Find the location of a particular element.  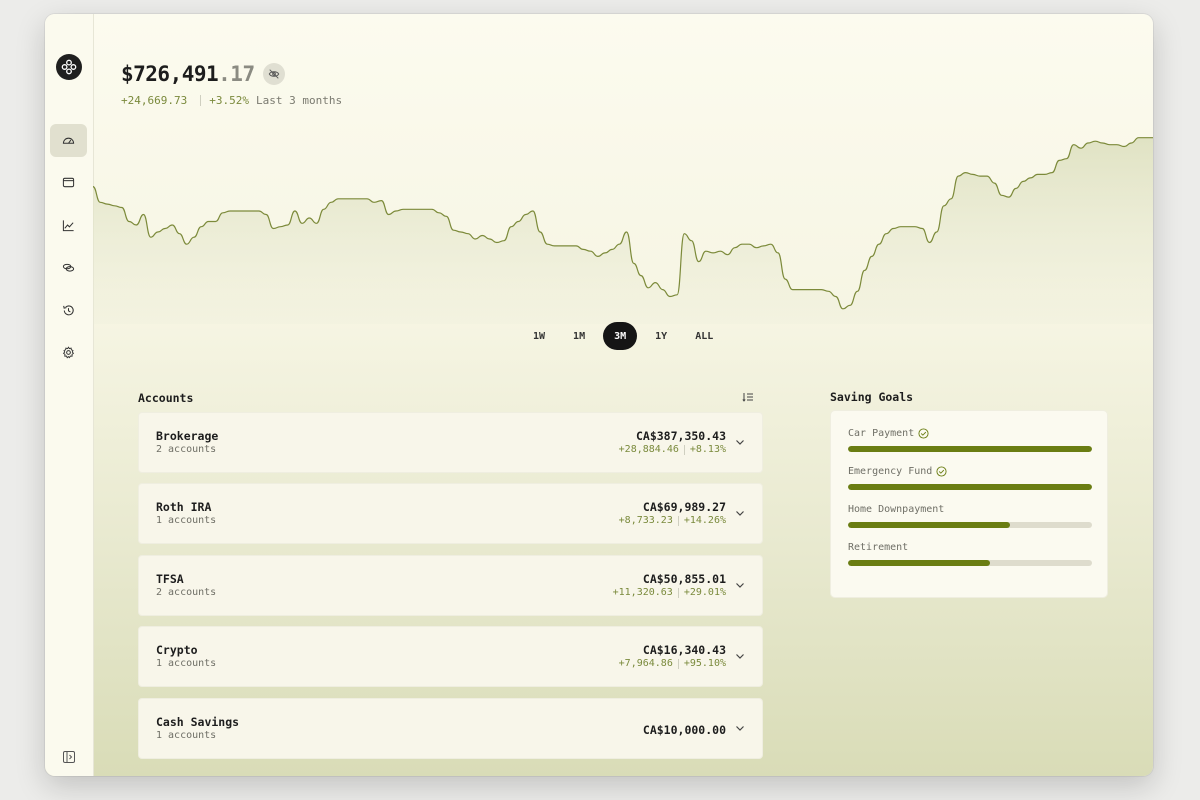

account-change-amount: +11,320.63 is located at coordinates (642, 592).